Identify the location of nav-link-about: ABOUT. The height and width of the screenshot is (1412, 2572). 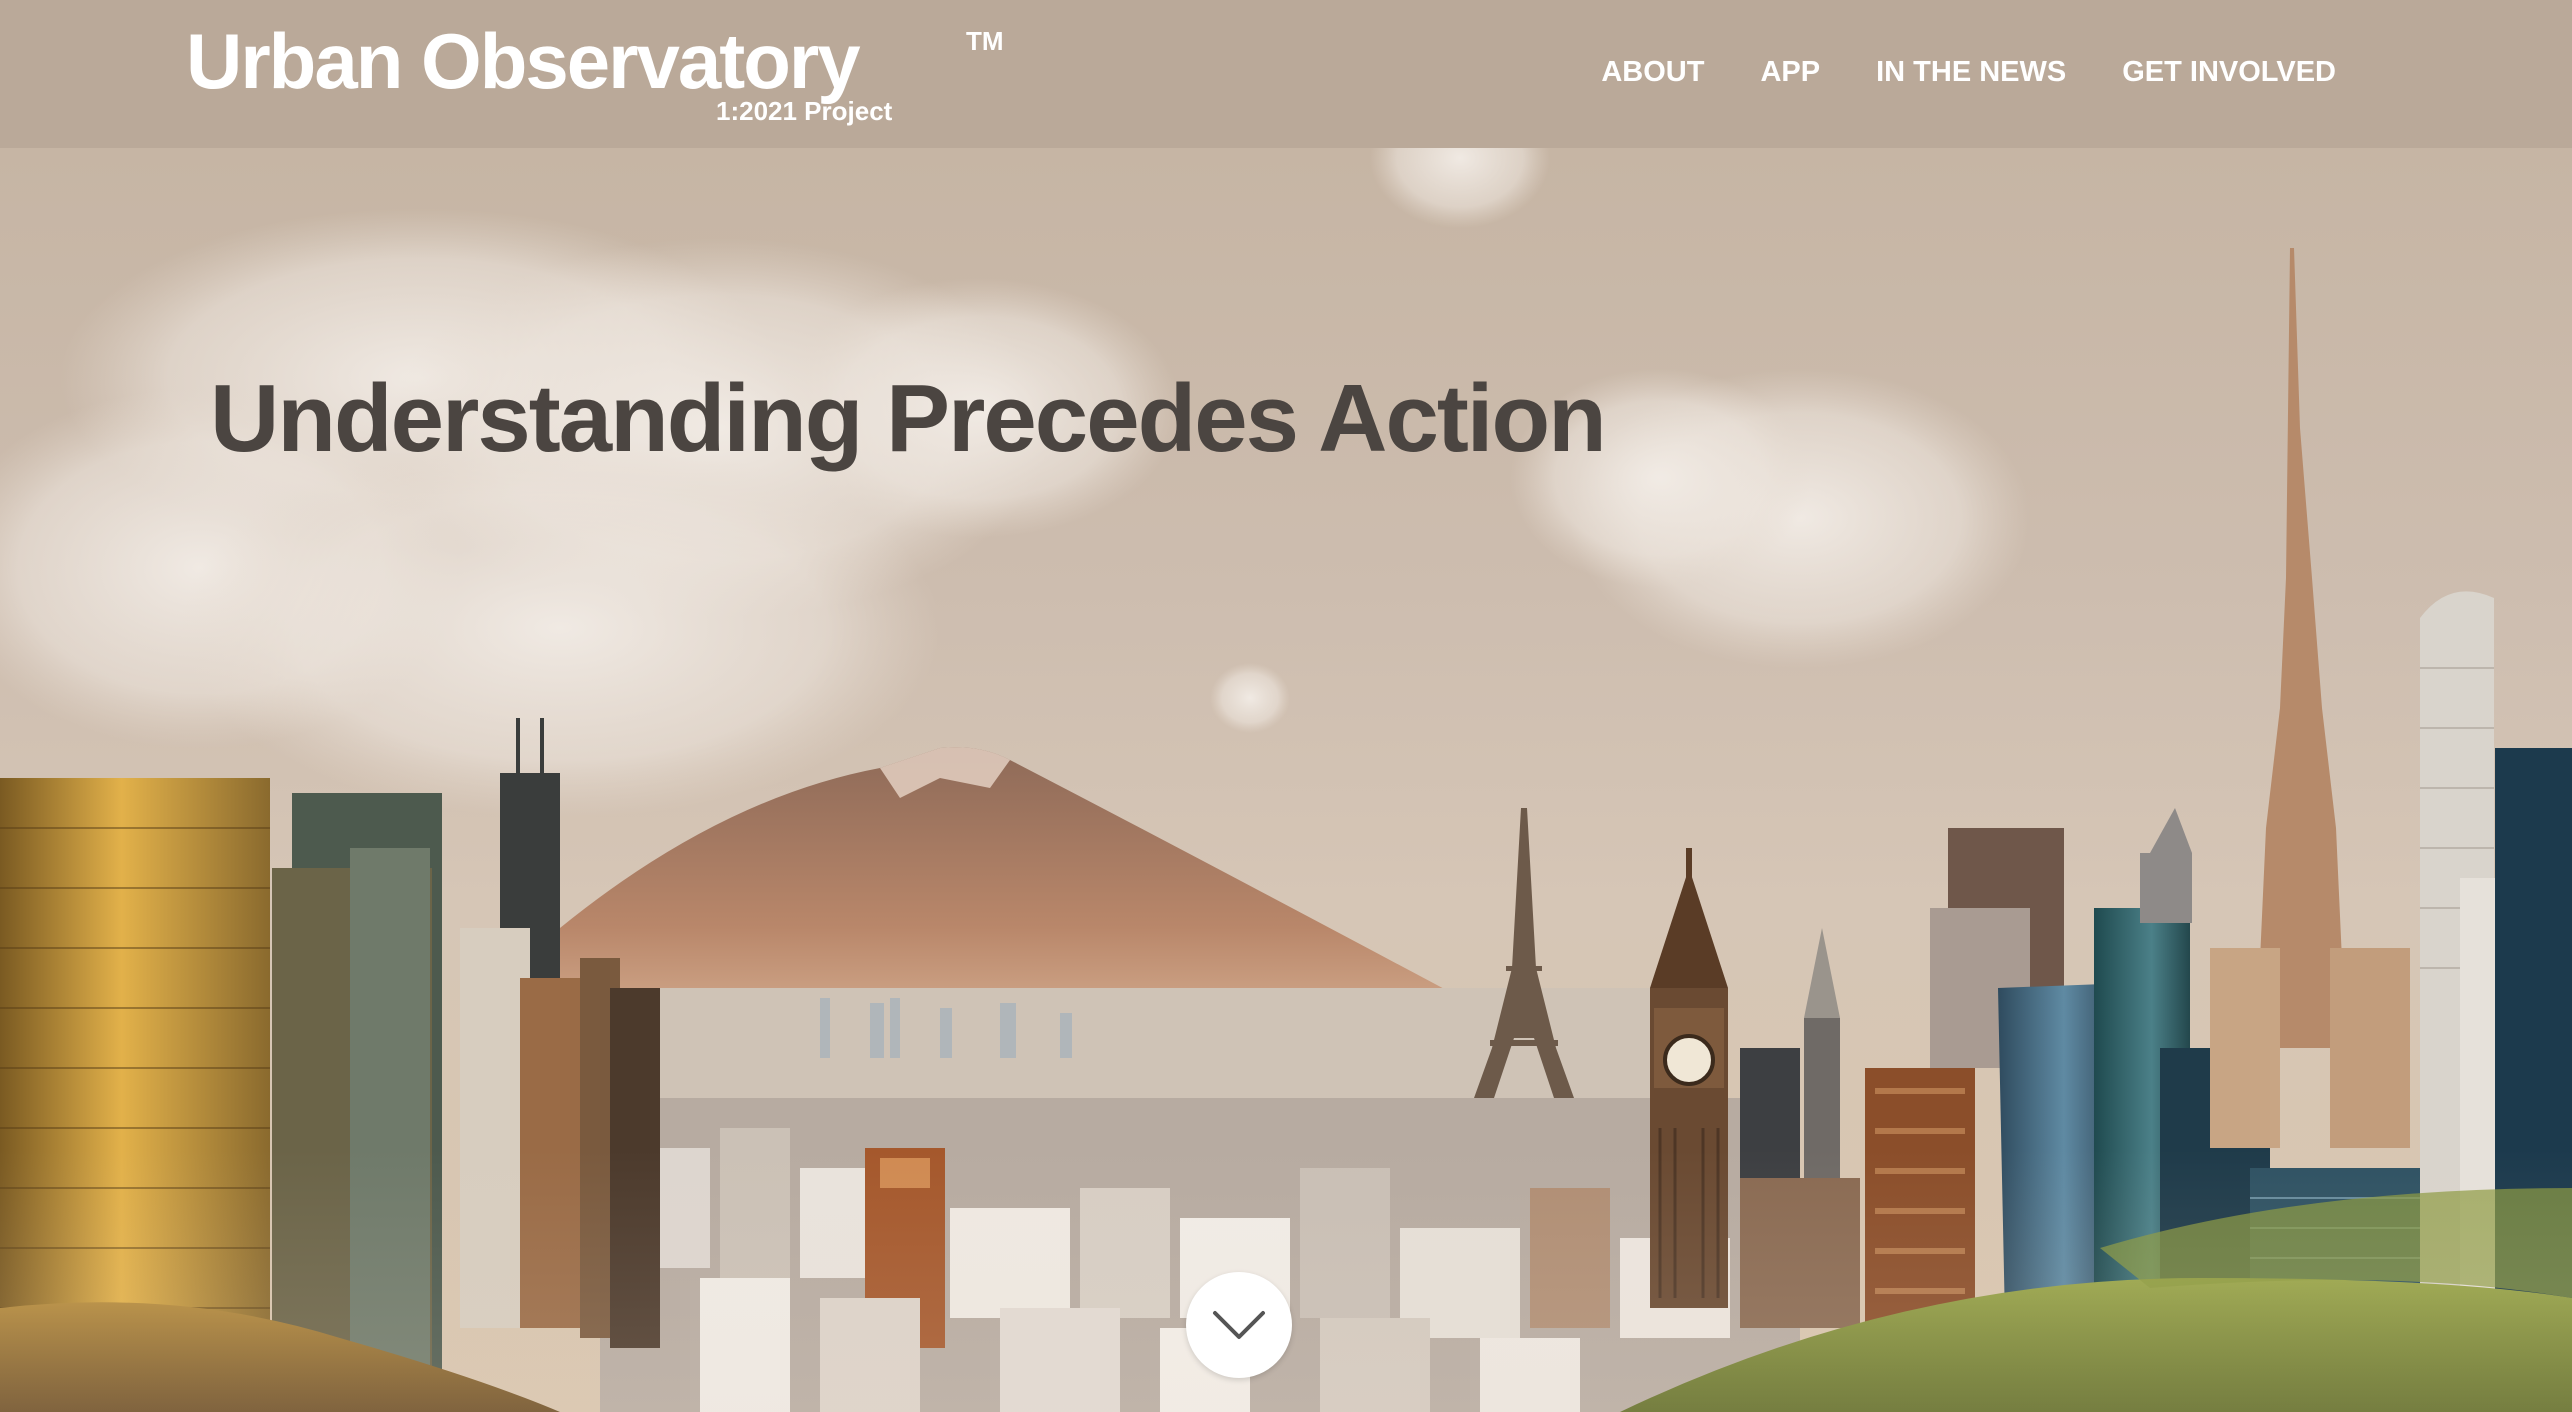
(1652, 72).